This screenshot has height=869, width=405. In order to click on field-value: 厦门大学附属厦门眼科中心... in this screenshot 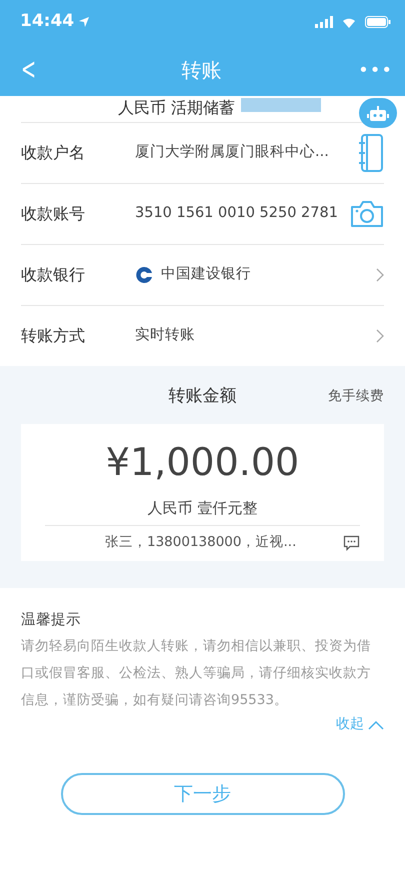, I will do `click(232, 152)`.